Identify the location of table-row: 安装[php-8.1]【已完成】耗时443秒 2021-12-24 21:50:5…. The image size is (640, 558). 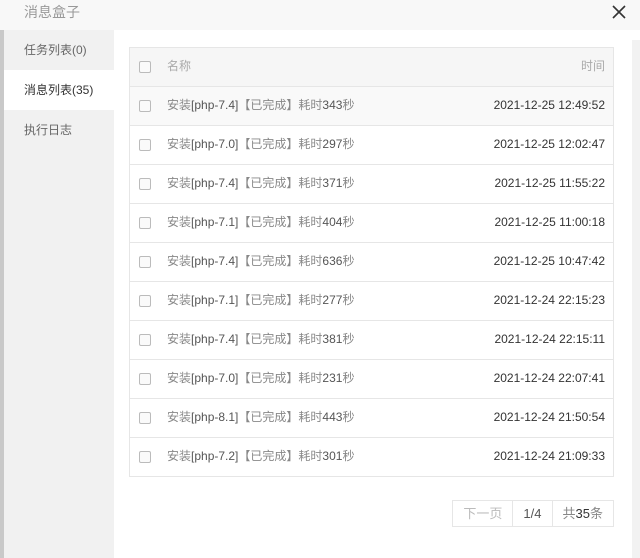
(371, 418).